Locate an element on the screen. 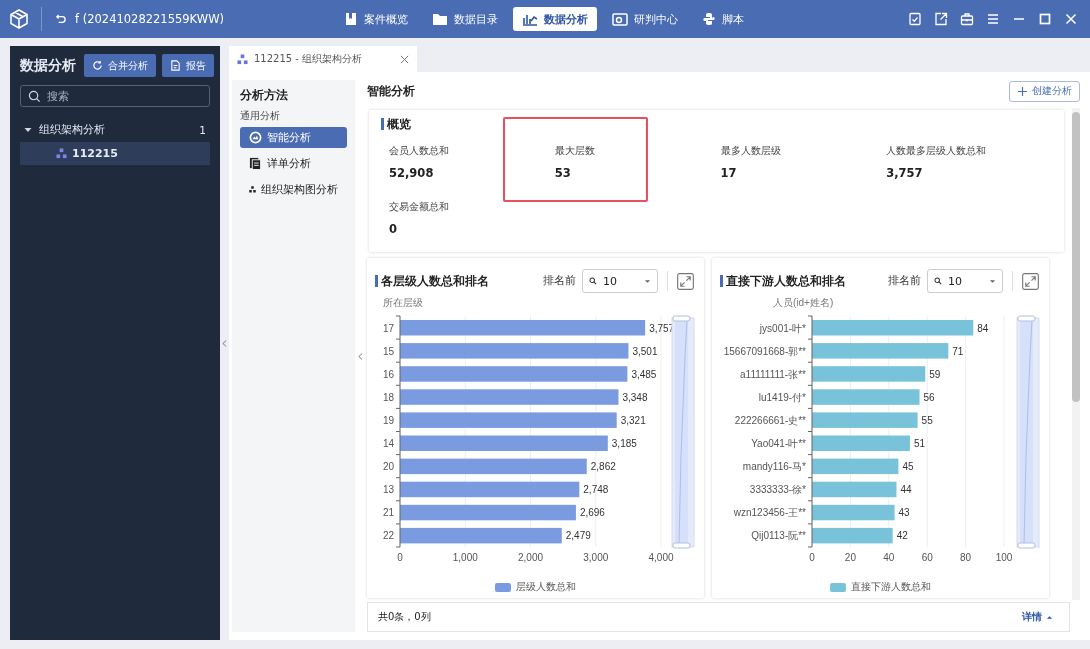 The width and height of the screenshot is (1090, 649). tick-label: 20 is located at coordinates (850, 557).